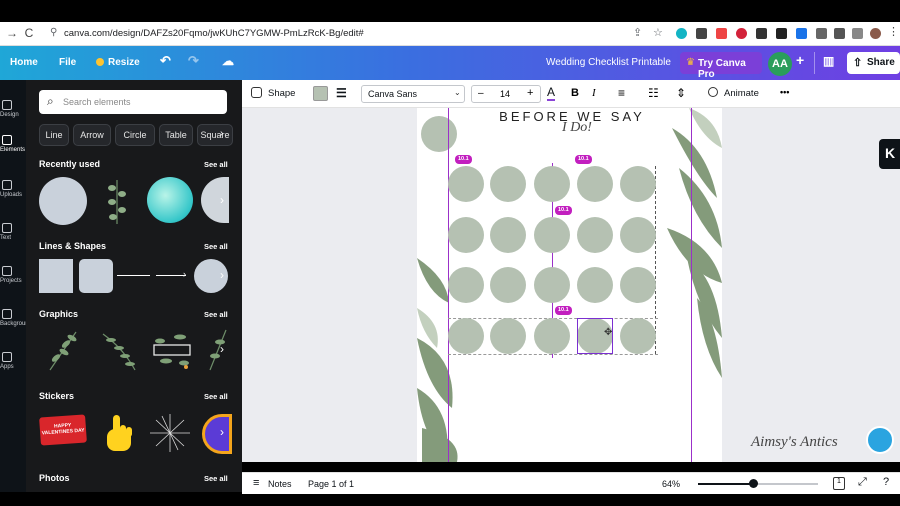 This screenshot has width=900, height=506. What do you see at coordinates (118, 433) in the screenshot?
I see `hand-pointer-sticker` at bounding box center [118, 433].